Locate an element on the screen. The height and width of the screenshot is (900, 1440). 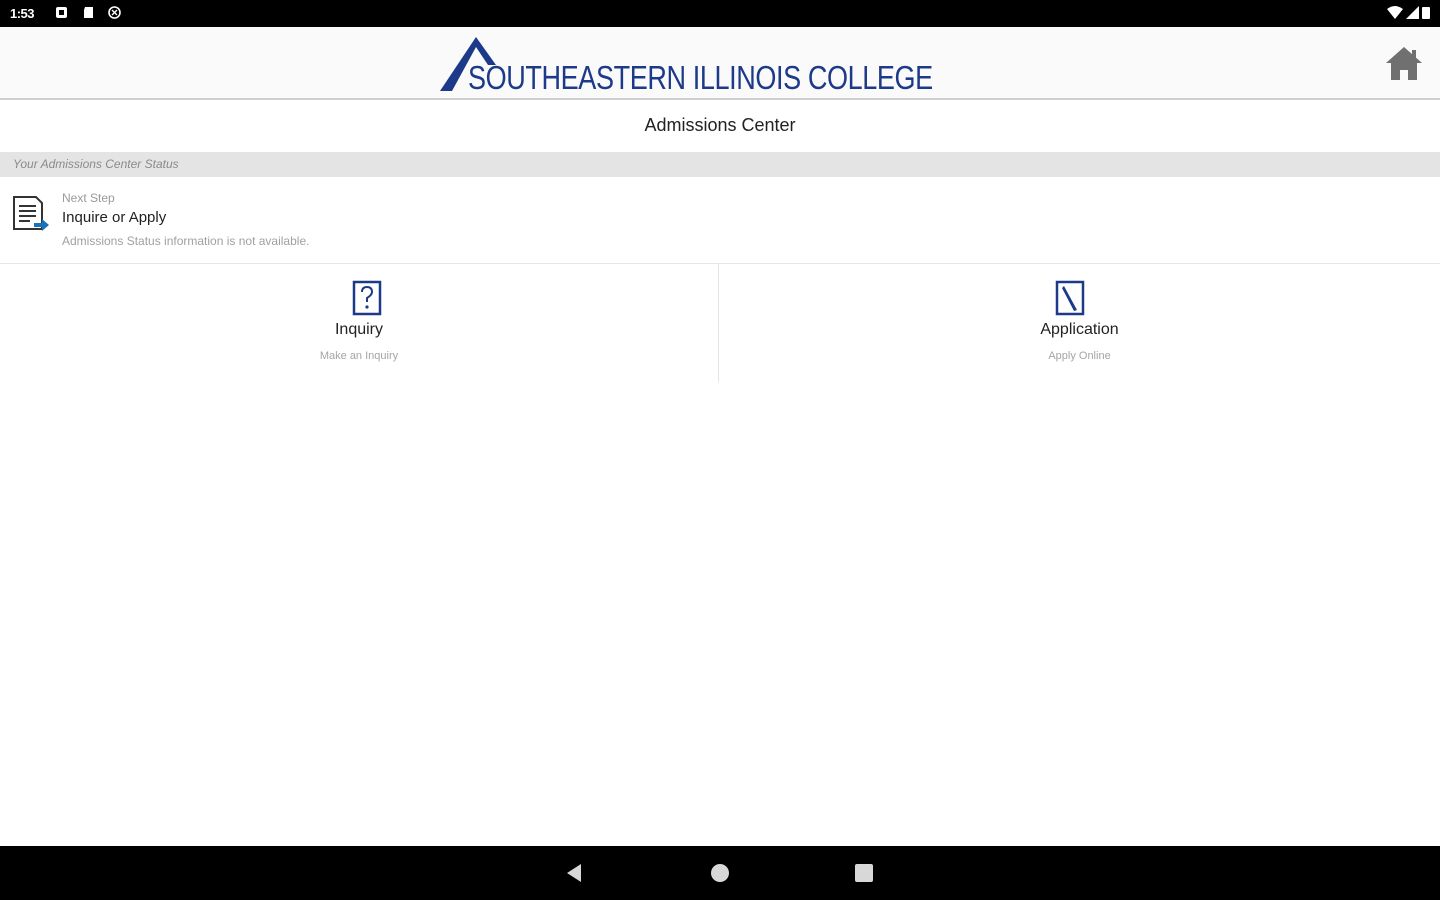
question-document-icon is located at coordinates (367, 298).